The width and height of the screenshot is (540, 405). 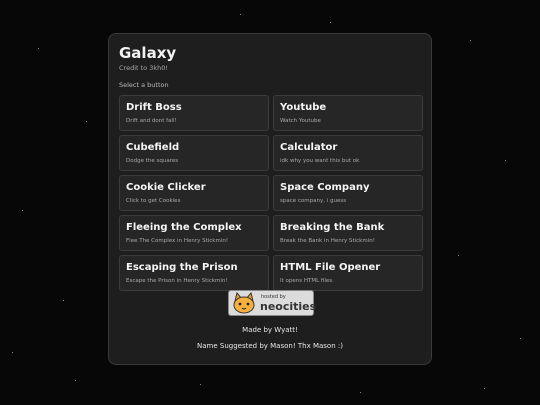 I want to click on html-file-opener-button: HTML File Opener It opens HTML files., so click(x=348, y=273).